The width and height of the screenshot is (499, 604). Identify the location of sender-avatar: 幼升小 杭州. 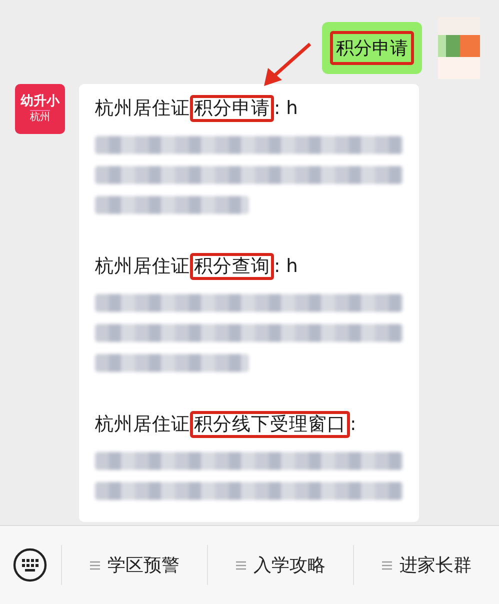
(40, 109).